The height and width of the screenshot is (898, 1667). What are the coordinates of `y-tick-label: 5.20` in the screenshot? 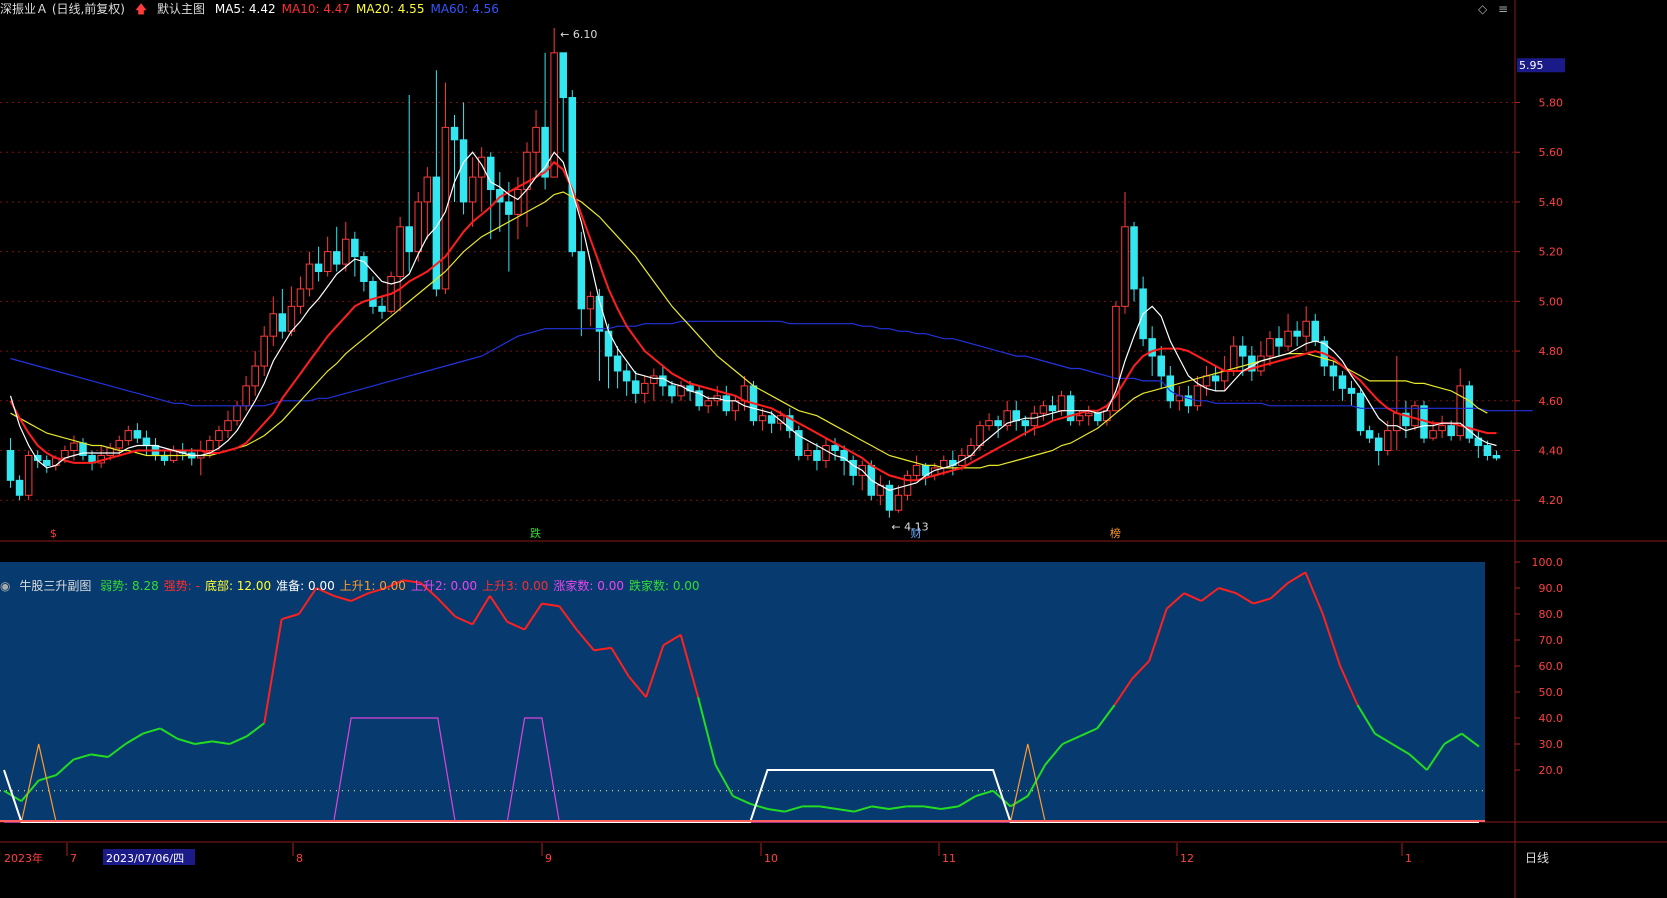 It's located at (1551, 252).